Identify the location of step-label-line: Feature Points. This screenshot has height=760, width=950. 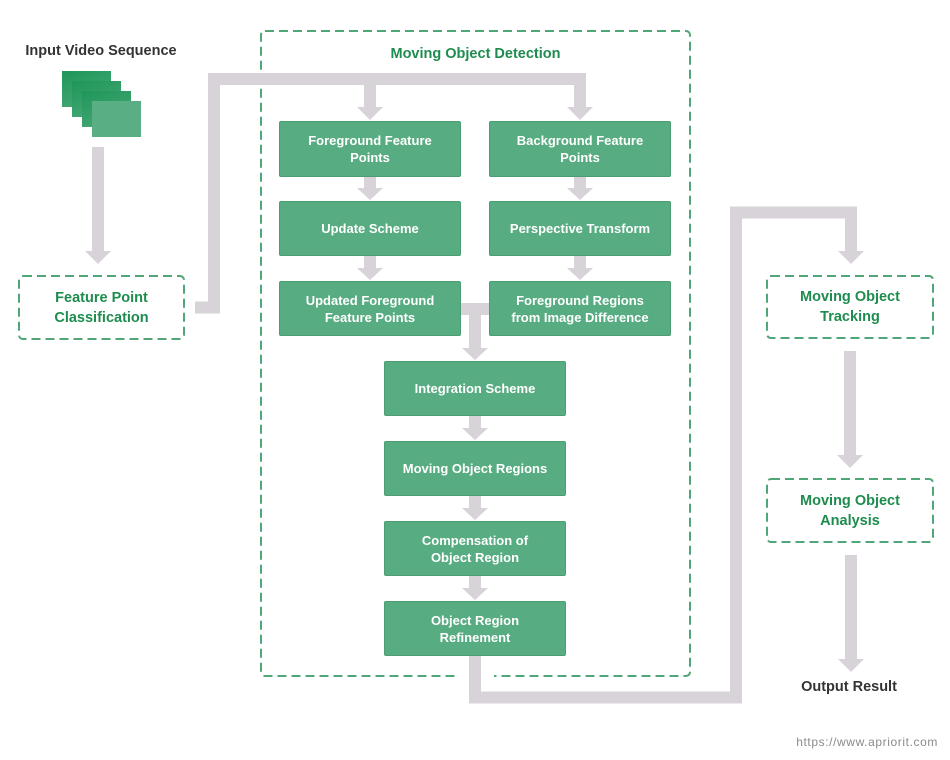
(370, 317).